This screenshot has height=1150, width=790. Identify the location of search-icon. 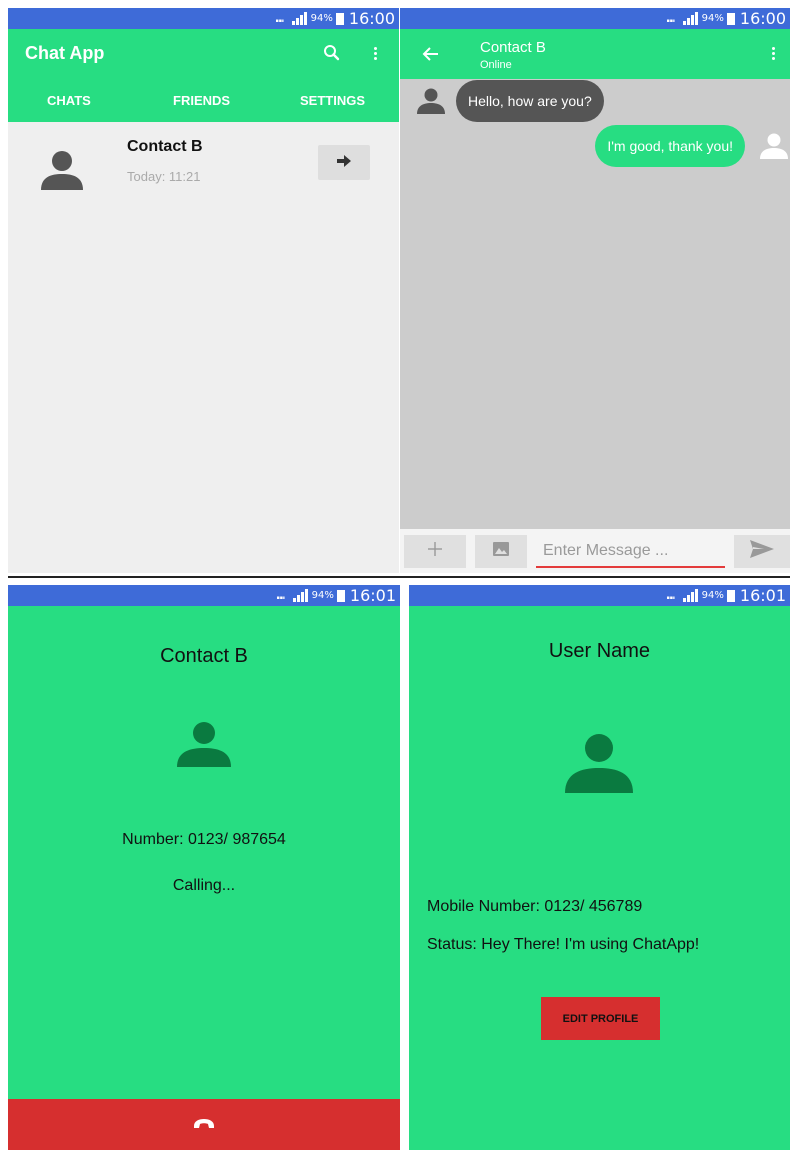
(332, 53).